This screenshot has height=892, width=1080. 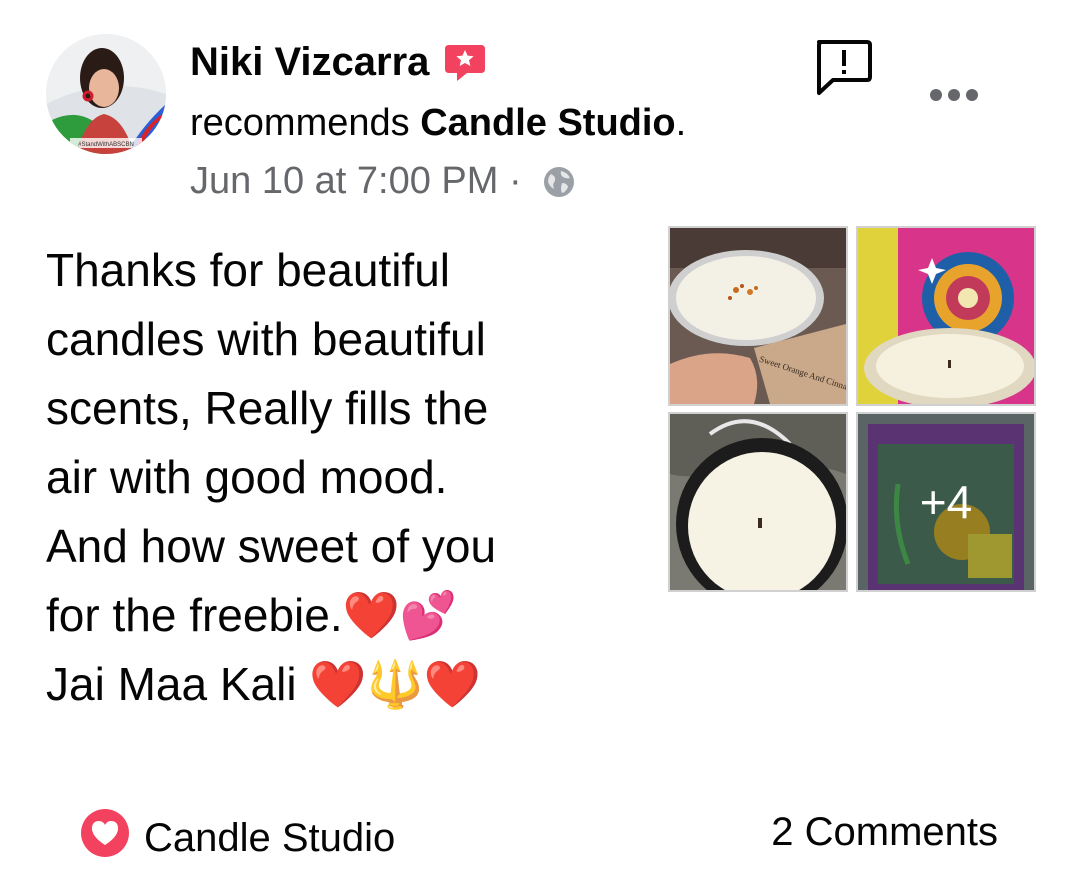 What do you see at coordinates (954, 95) in the screenshot?
I see `more-options-icon` at bounding box center [954, 95].